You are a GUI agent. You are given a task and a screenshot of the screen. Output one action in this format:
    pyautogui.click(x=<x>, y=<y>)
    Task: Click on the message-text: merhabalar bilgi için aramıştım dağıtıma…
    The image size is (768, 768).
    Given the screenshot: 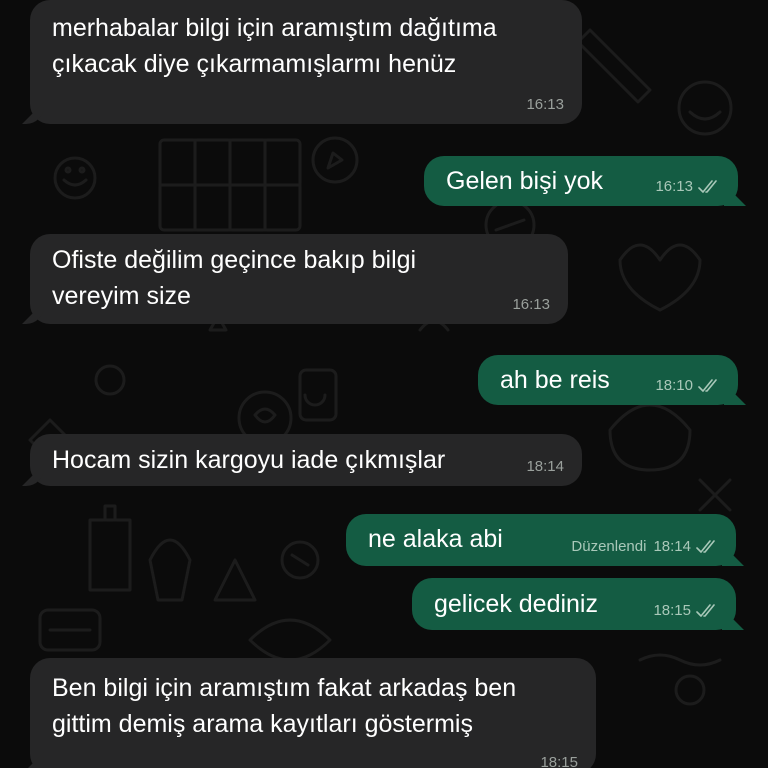 What is the action you would take?
    pyautogui.click(x=274, y=46)
    